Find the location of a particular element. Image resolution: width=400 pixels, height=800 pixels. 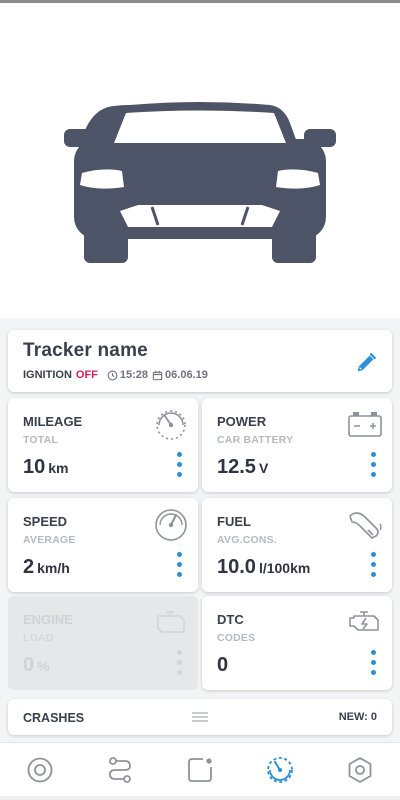

car-front-icon is located at coordinates (200, 182).